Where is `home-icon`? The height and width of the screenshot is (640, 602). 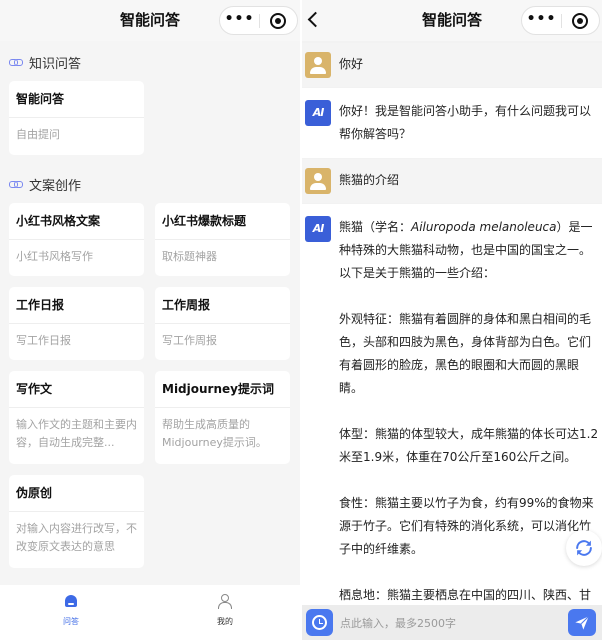
home-icon is located at coordinates (71, 601).